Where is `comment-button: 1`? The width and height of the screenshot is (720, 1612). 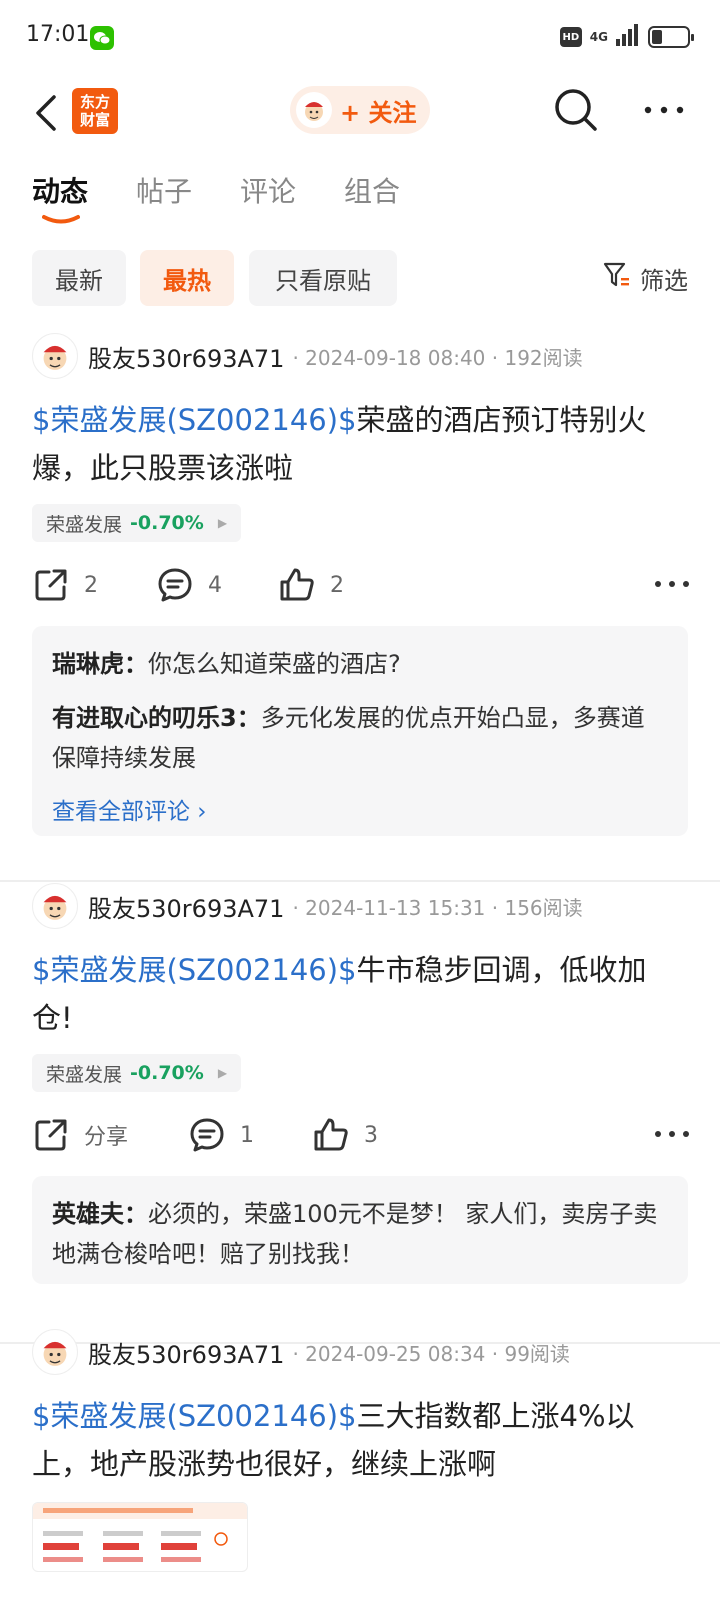
comment-button: 1 is located at coordinates (221, 1135).